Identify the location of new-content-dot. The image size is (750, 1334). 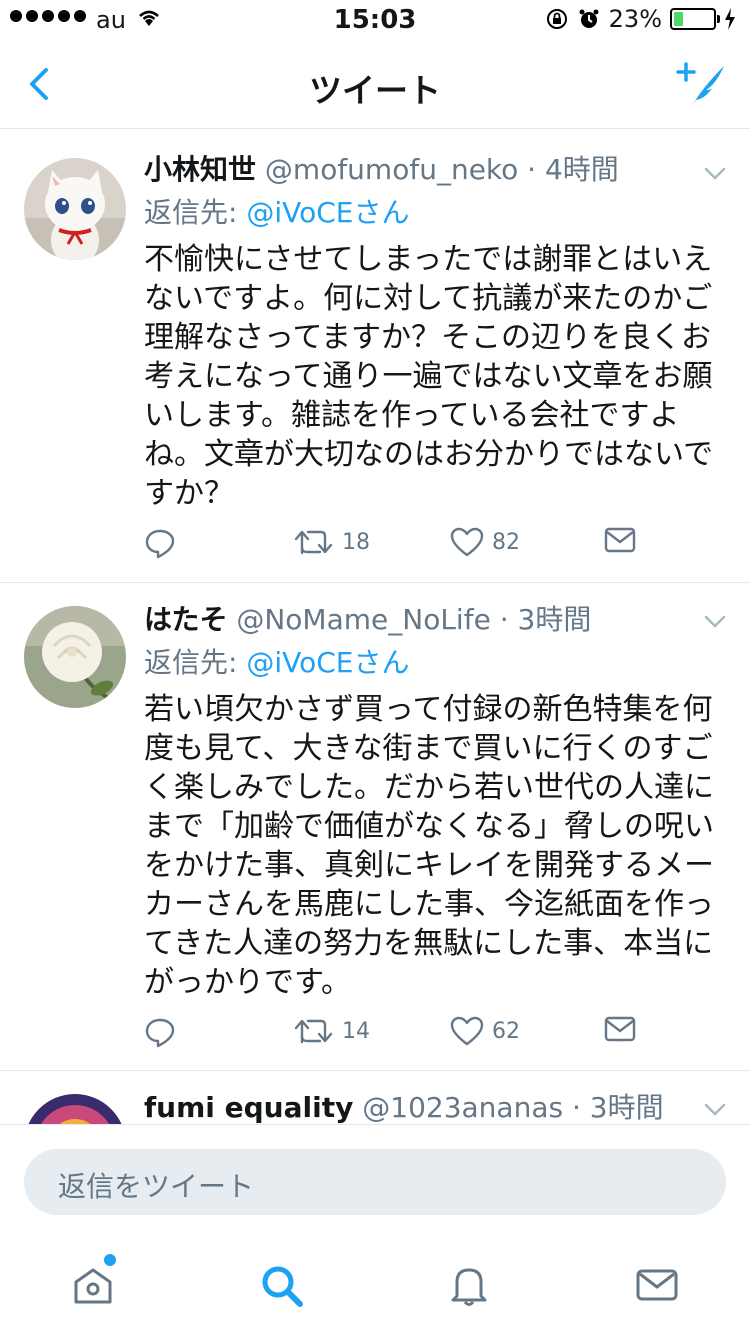
(110, 1260).